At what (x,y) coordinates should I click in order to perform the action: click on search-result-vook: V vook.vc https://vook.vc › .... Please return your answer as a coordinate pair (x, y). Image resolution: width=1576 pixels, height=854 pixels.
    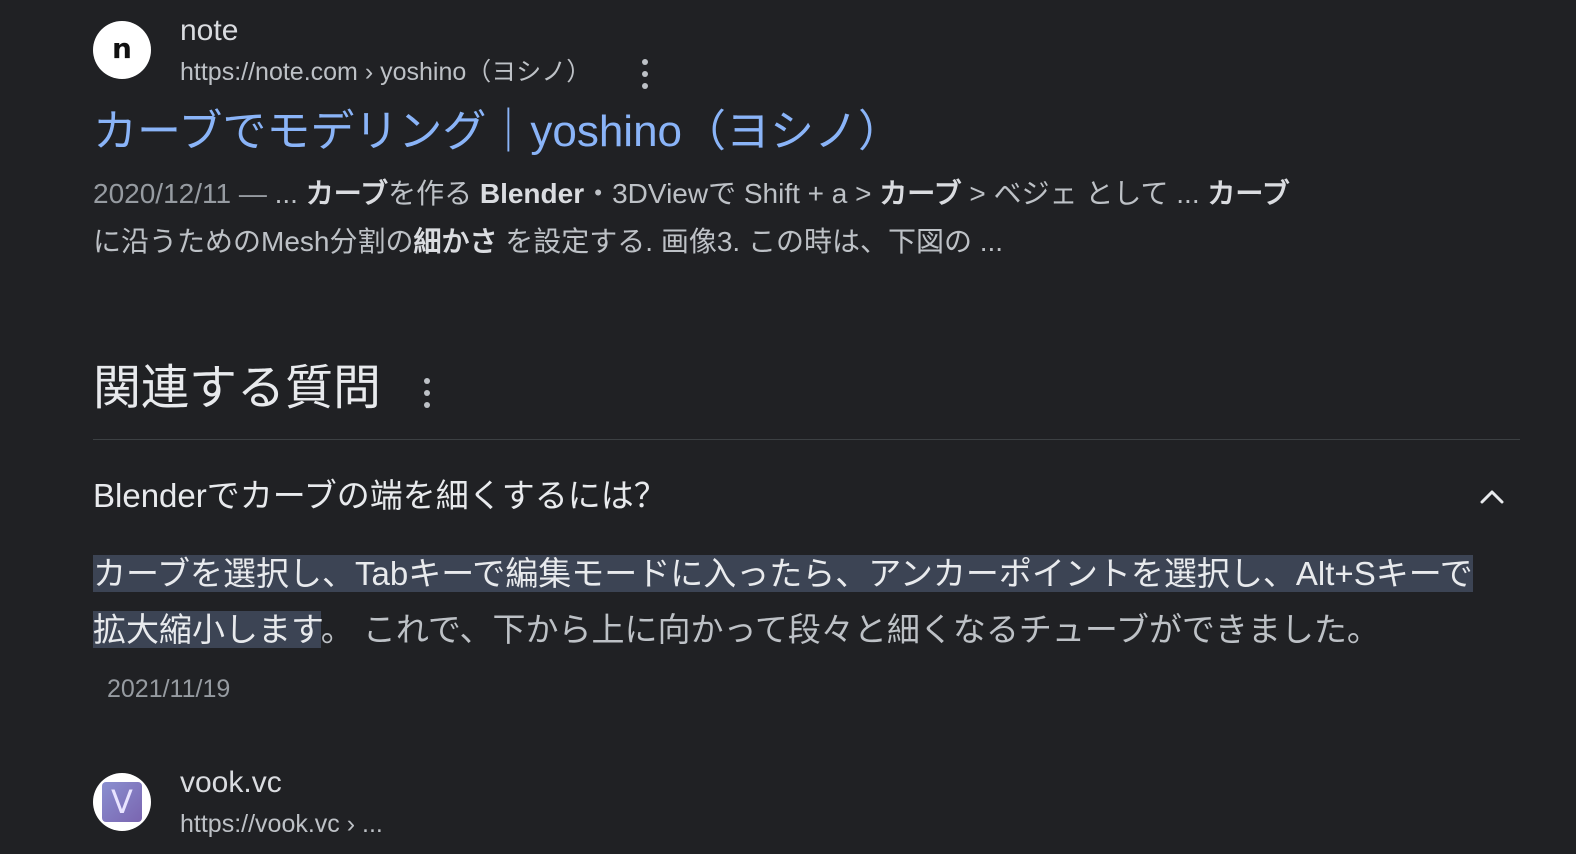
    Looking at the image, I should click on (393, 802).